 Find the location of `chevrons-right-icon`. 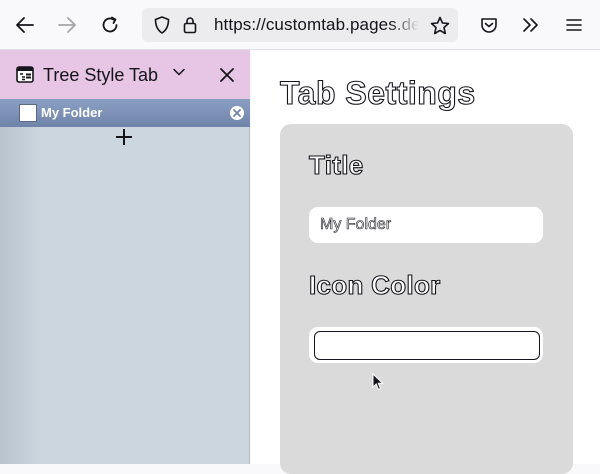

chevrons-right-icon is located at coordinates (530, 25).